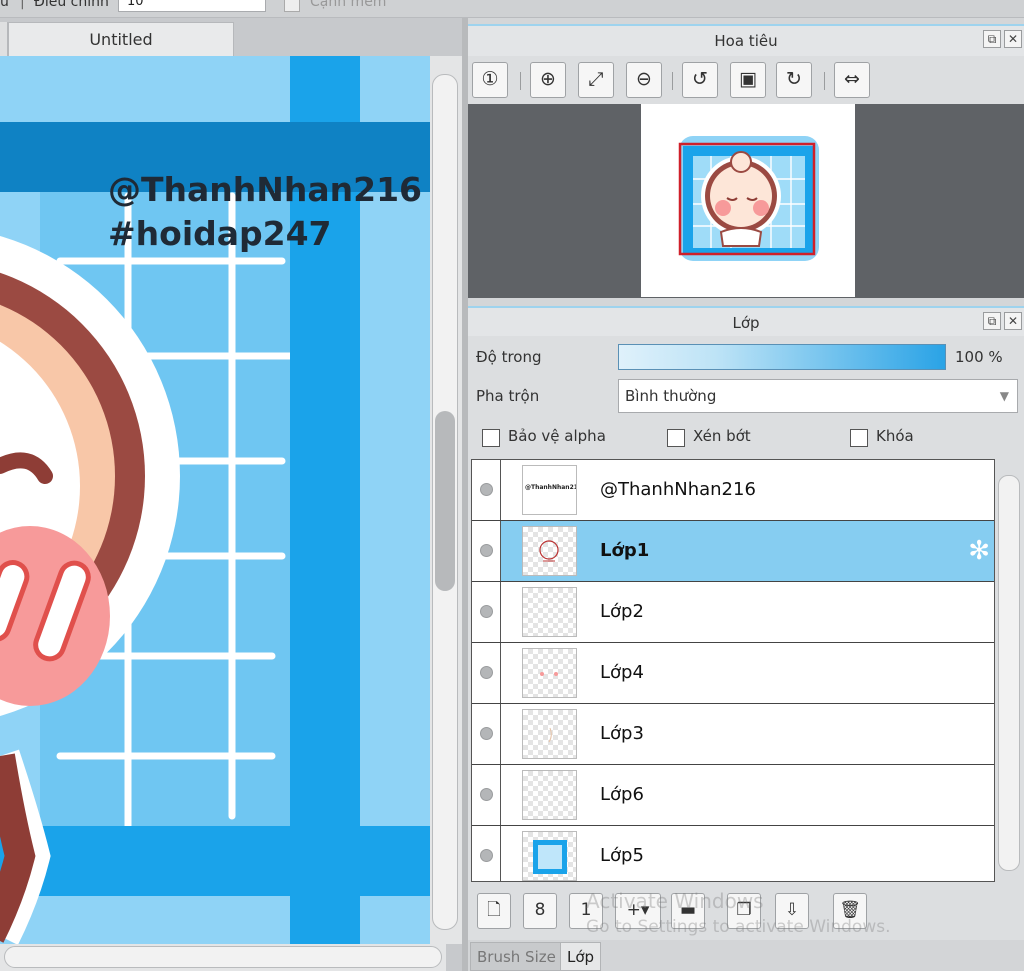 This screenshot has height=971, width=1024. What do you see at coordinates (794, 80) in the screenshot?
I see `rotate-right-icon: ↻` at bounding box center [794, 80].